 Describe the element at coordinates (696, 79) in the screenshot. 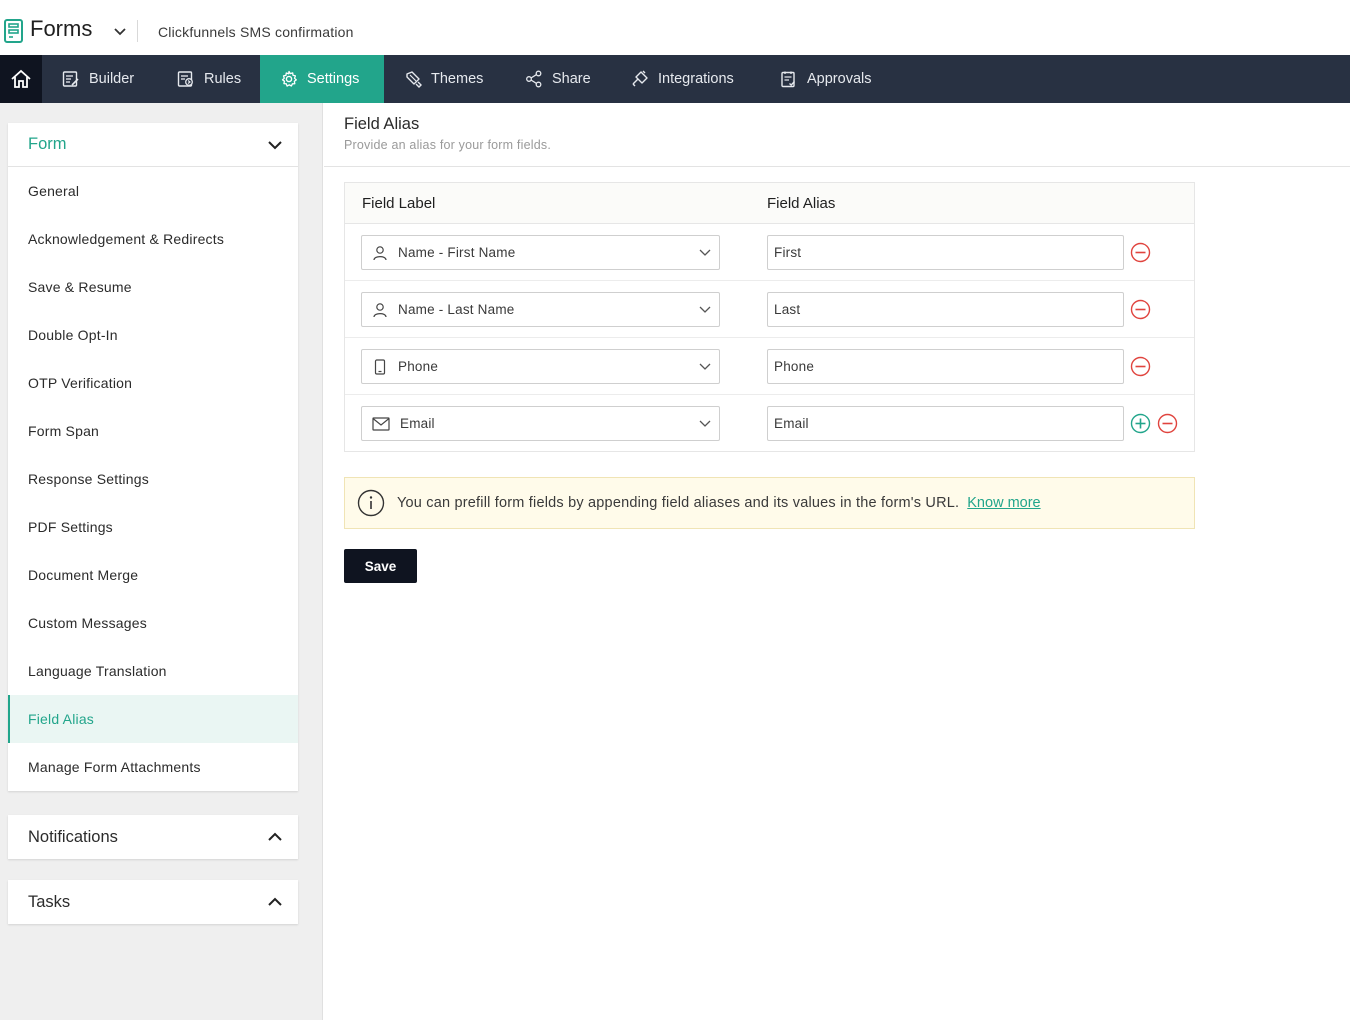

I see `nav-integrations-label: Integrations` at that location.